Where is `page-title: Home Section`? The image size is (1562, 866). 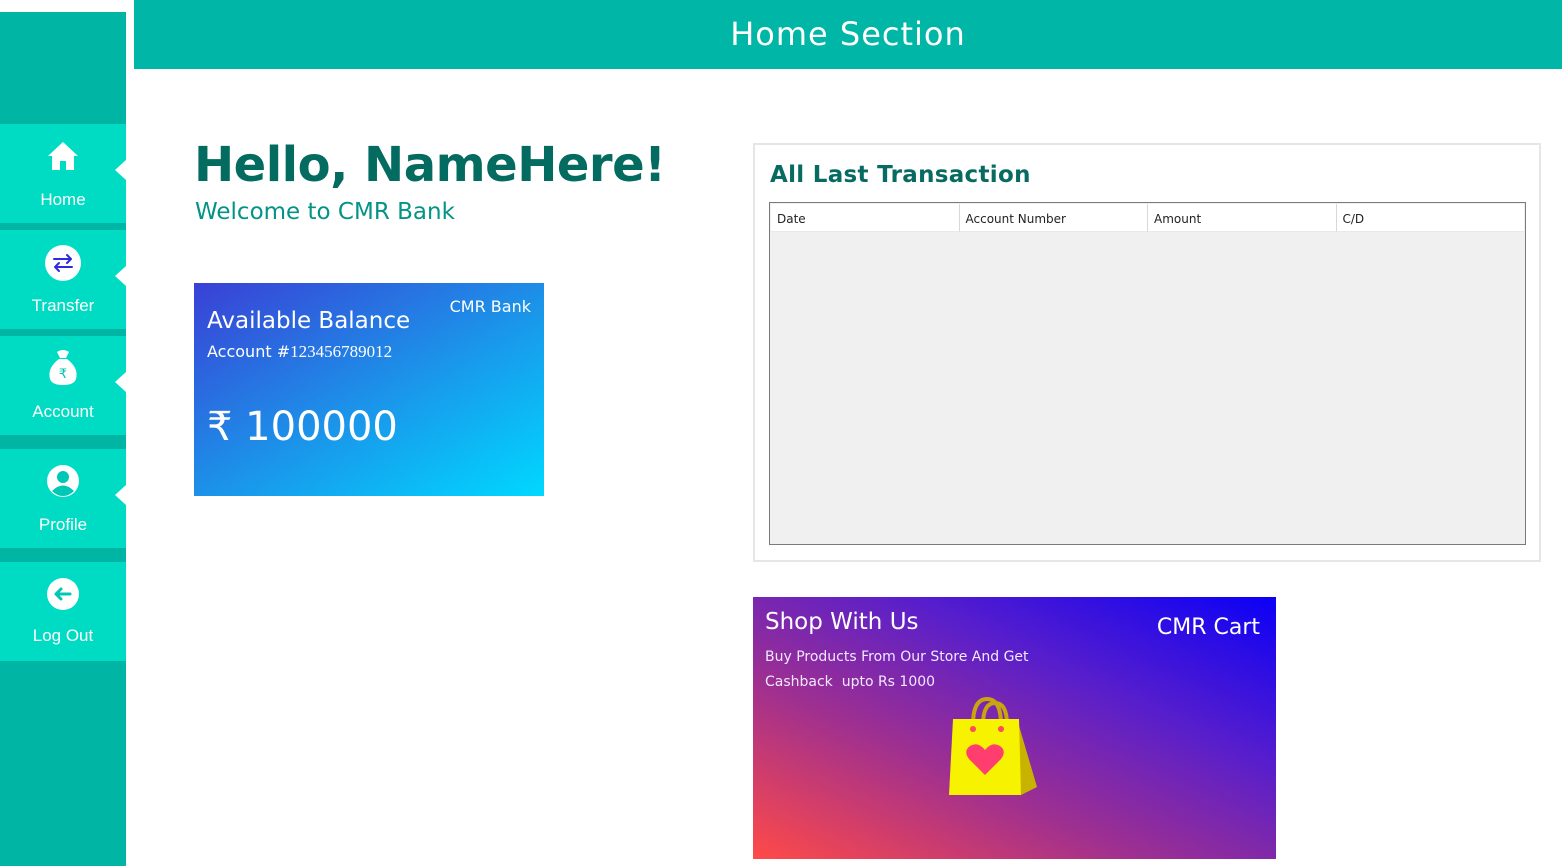
page-title: Home Section is located at coordinates (848, 34).